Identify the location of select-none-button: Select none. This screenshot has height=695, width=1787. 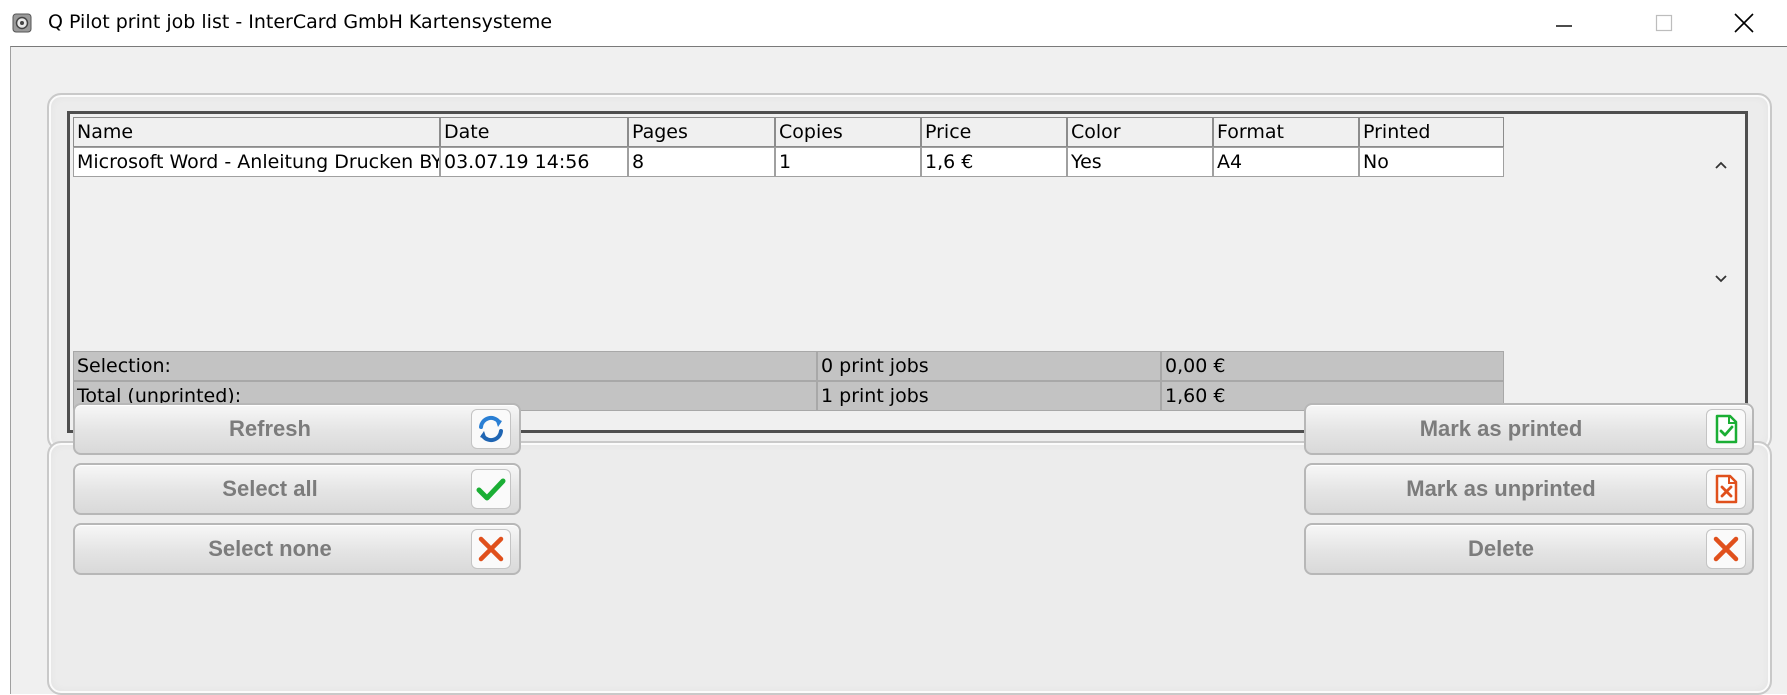
(297, 549).